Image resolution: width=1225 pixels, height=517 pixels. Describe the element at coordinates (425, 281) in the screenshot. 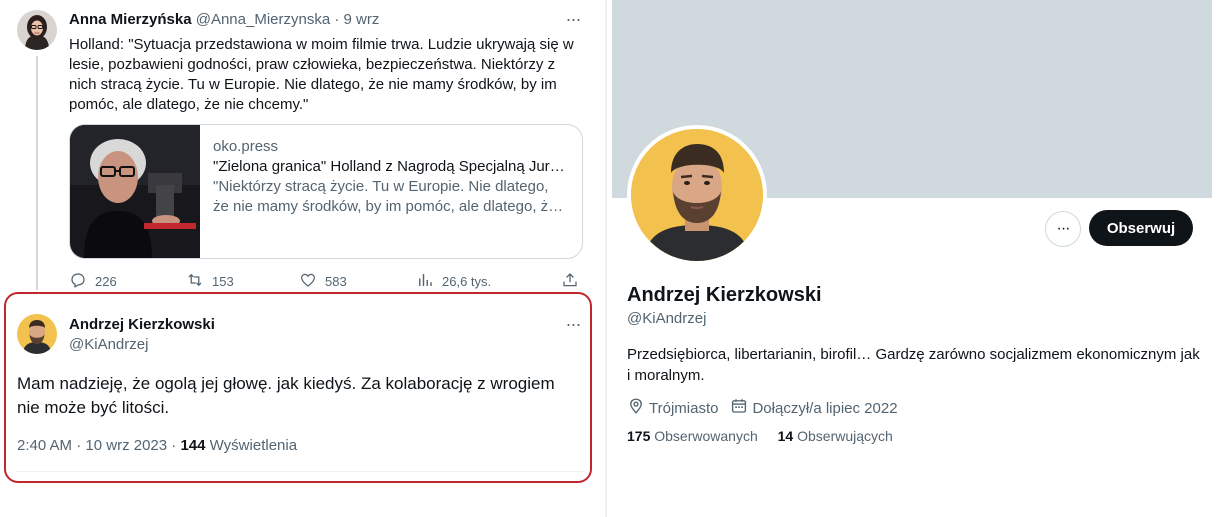

I see `views-icon` at that location.